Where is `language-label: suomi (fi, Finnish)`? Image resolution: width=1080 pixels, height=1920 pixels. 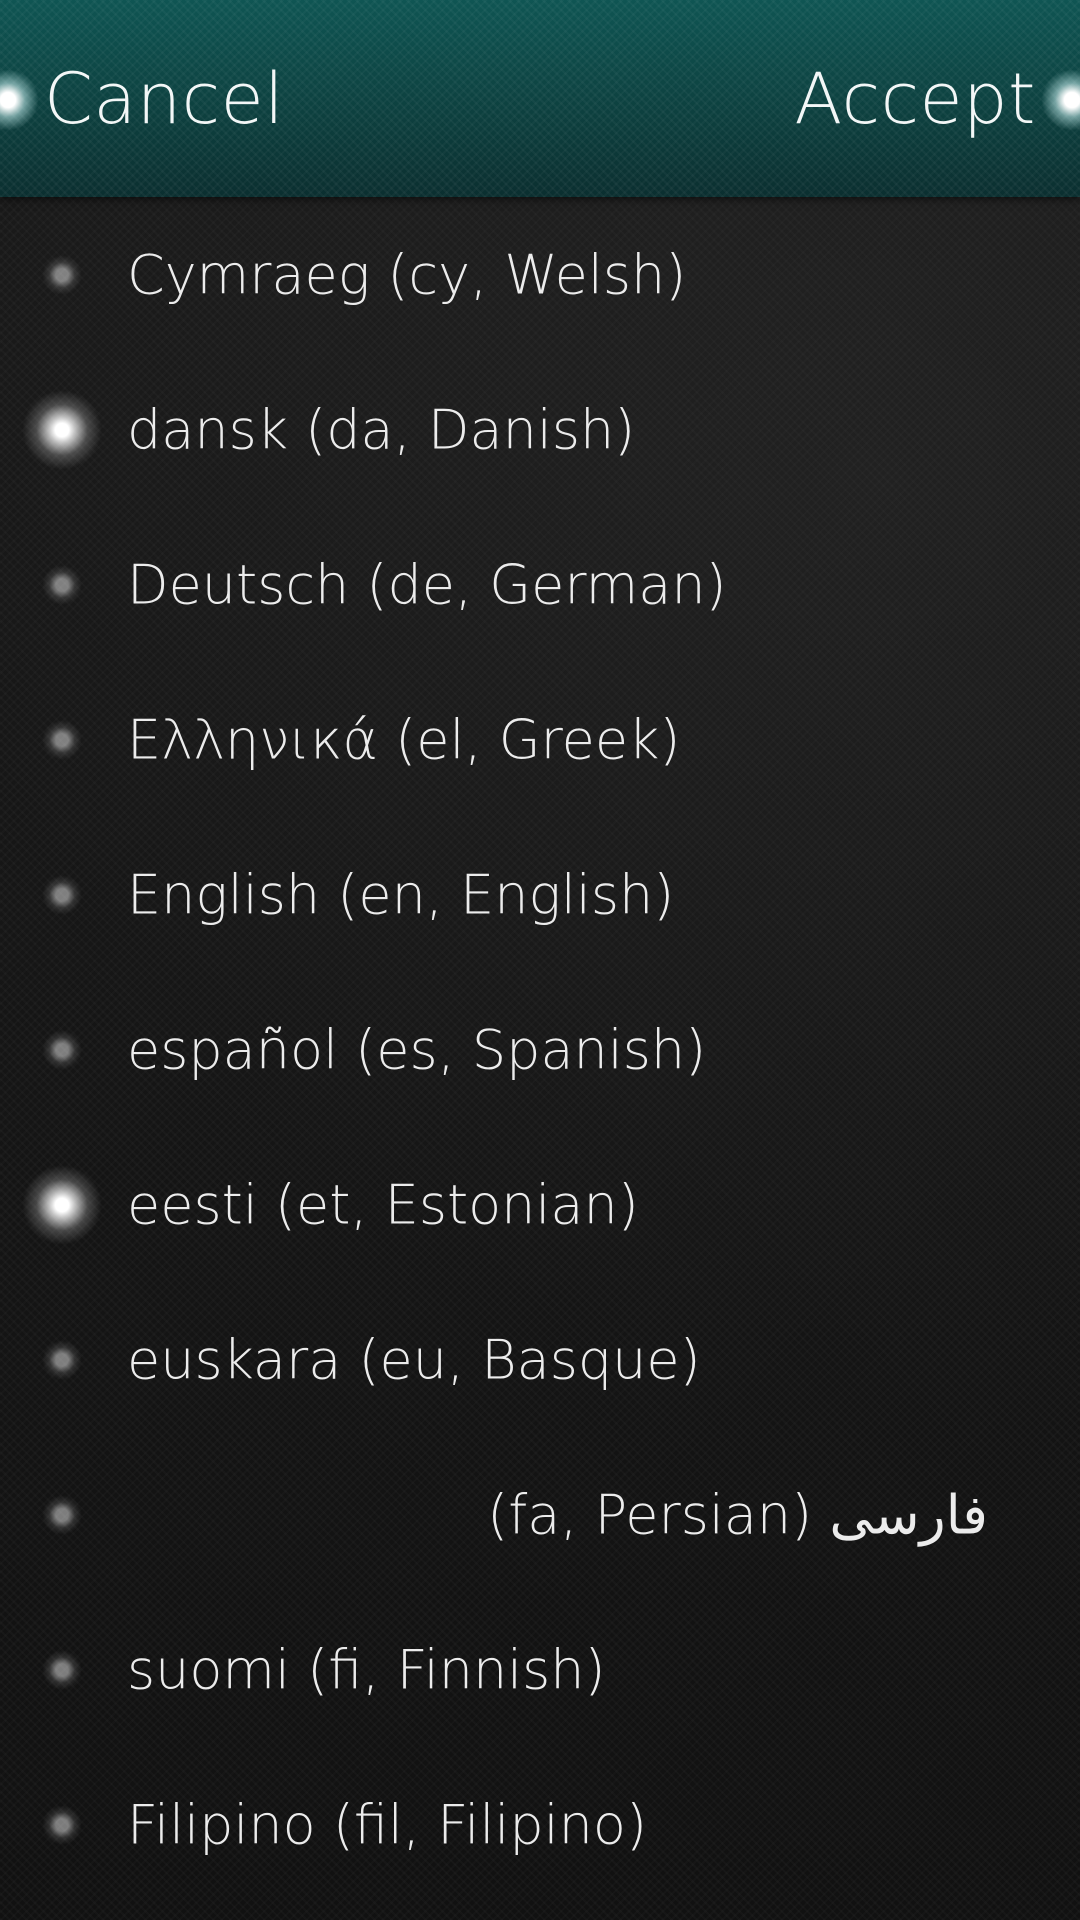
language-label: suomi (fi, Finnish) is located at coordinates (366, 1669).